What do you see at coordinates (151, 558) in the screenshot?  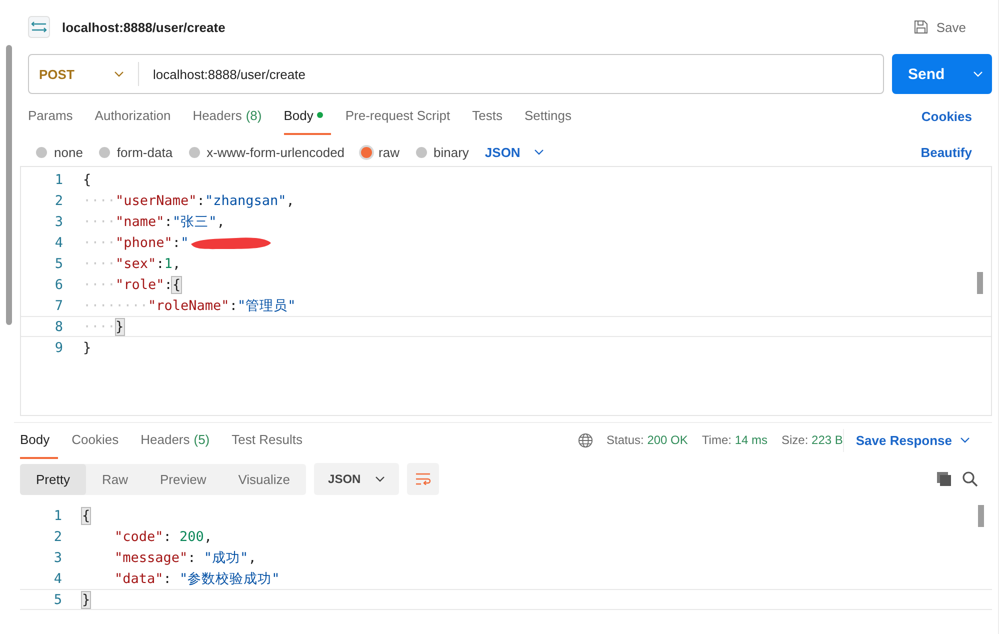 I see `code-key: "message"` at bounding box center [151, 558].